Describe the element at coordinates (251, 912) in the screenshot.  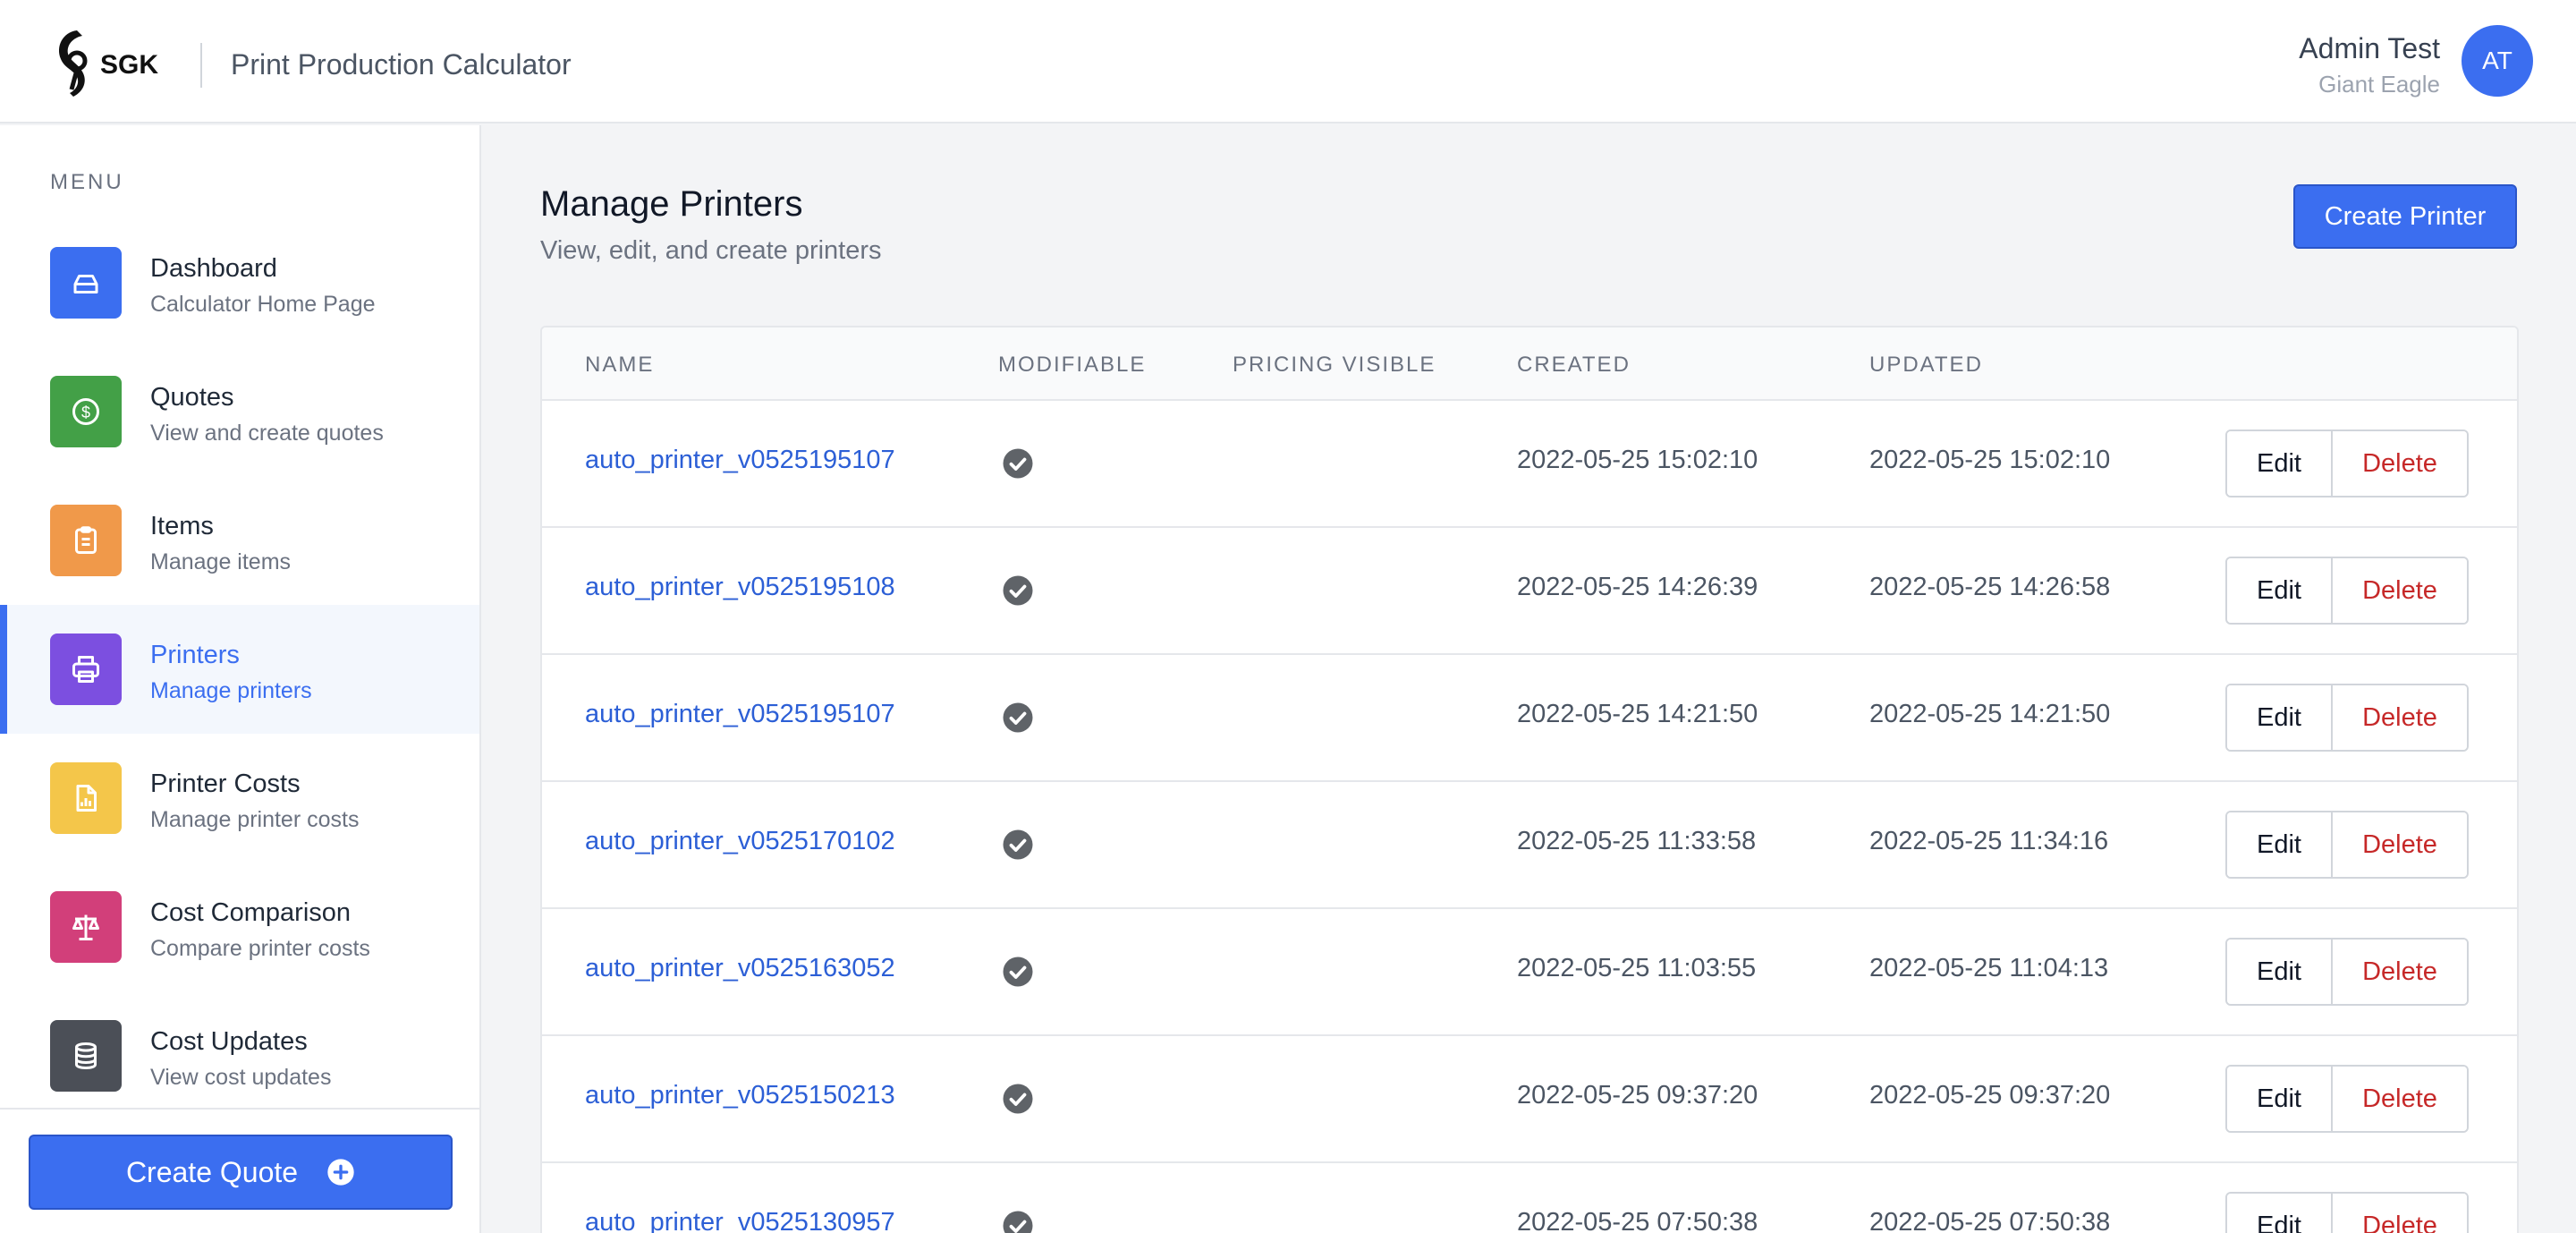
I see `sidebar-item-title: Cost Comparison` at that location.